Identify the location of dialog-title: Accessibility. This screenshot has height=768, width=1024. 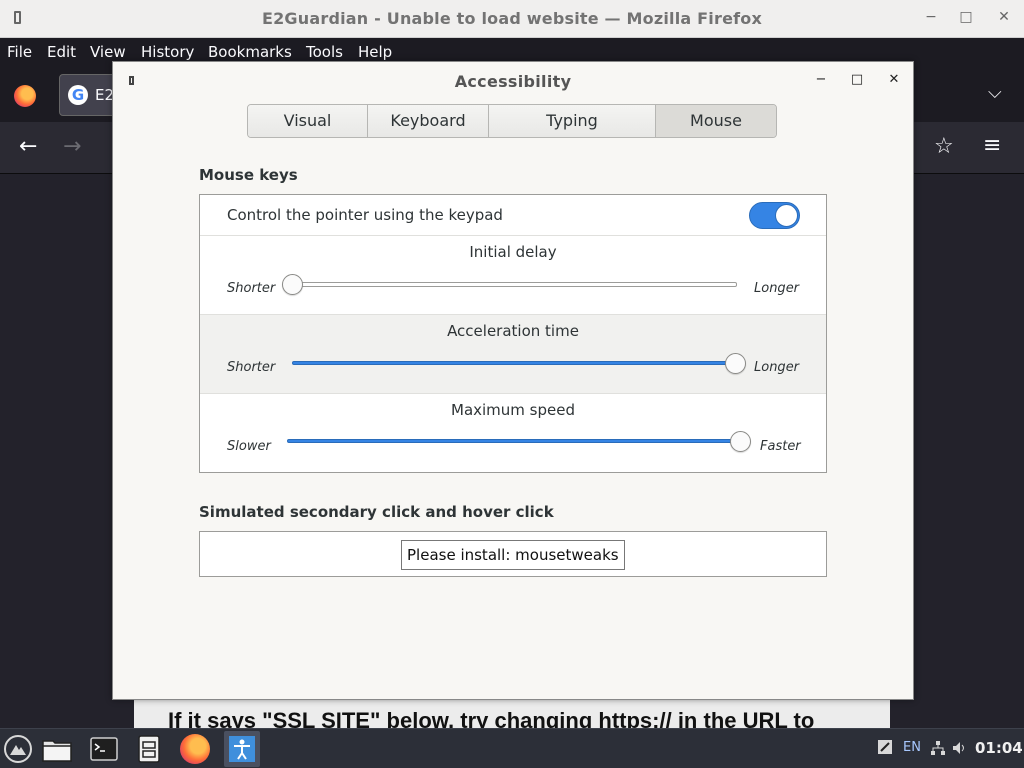
(513, 81).